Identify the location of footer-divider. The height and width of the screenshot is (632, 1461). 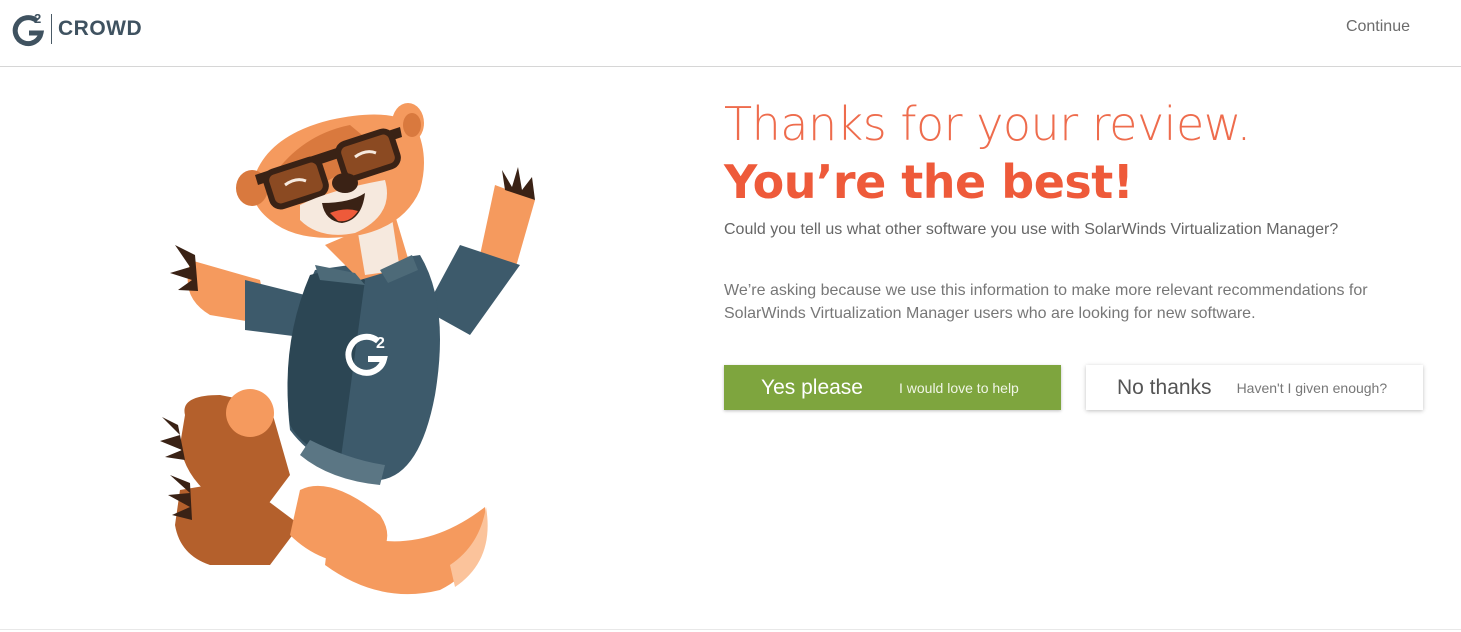
(730, 629).